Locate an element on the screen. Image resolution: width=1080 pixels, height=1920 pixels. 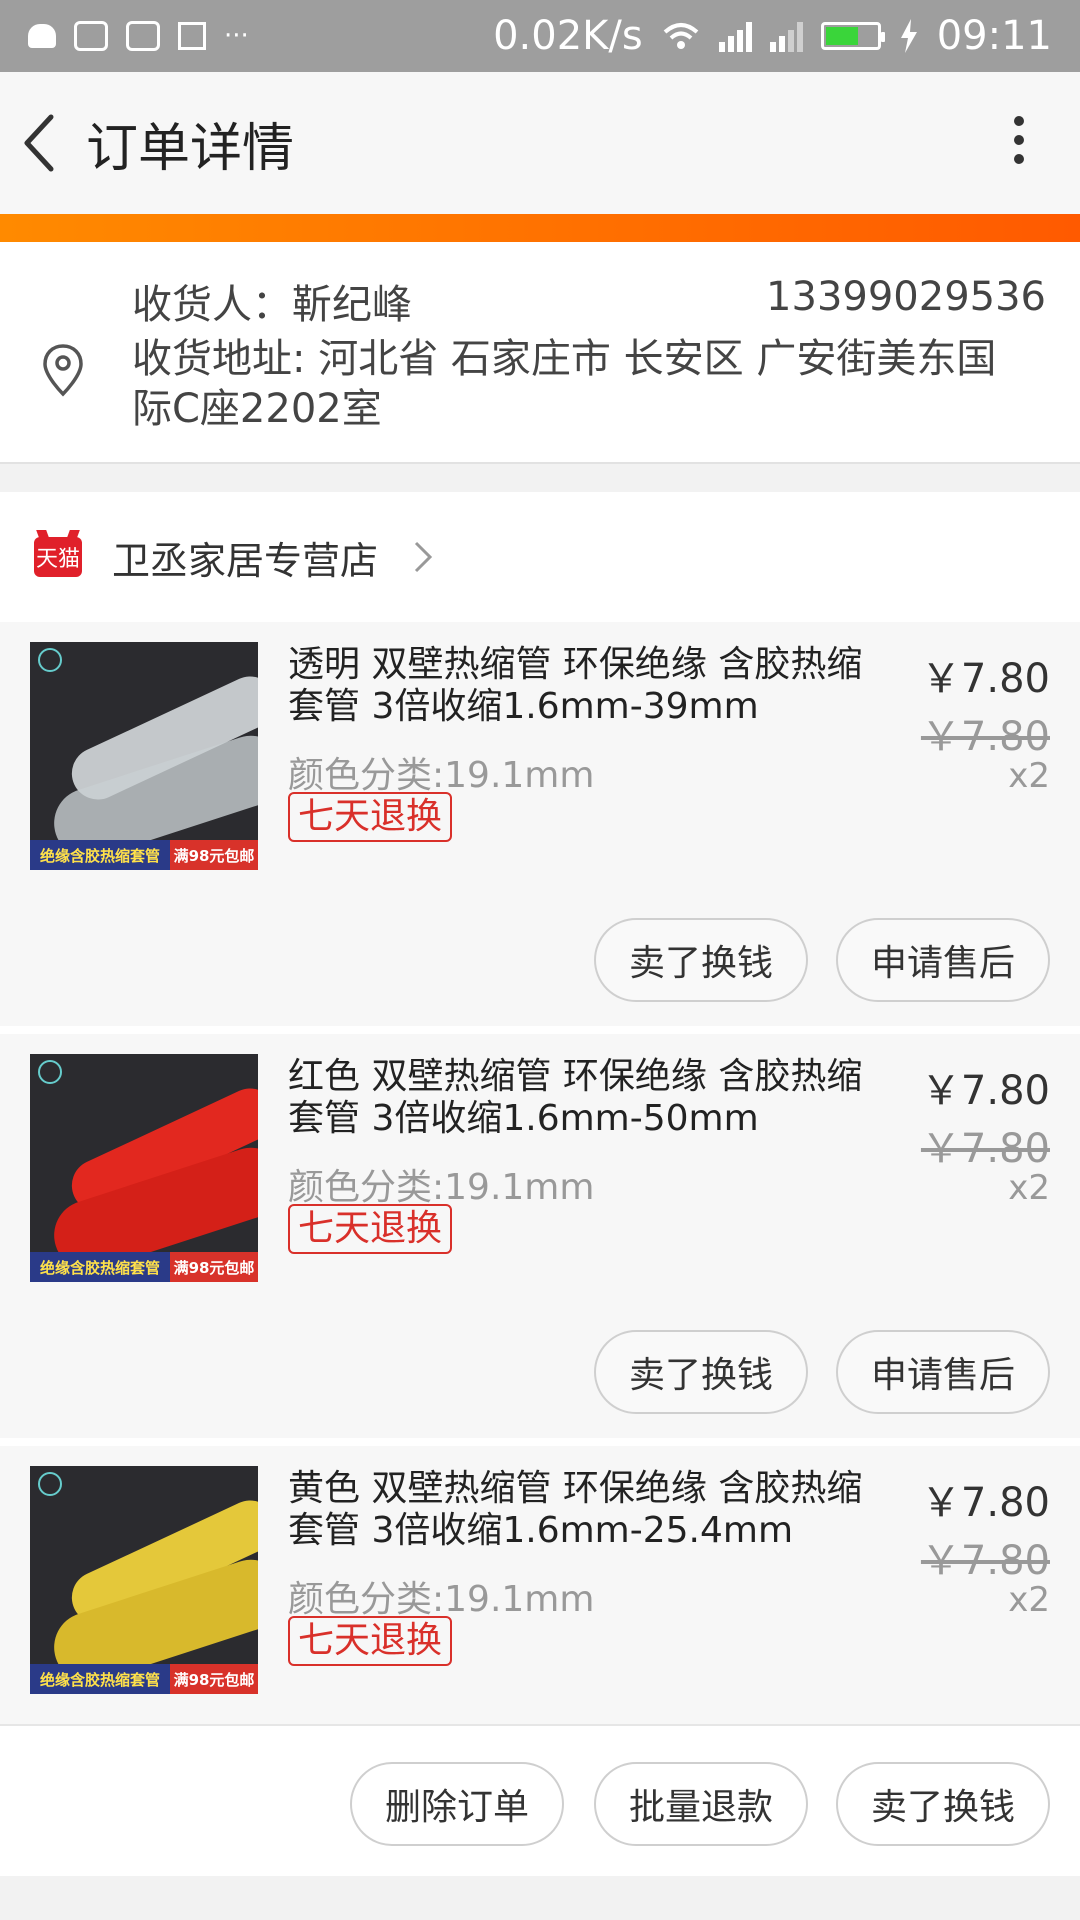
signal-sim2-icon is located at coordinates (786, 36).